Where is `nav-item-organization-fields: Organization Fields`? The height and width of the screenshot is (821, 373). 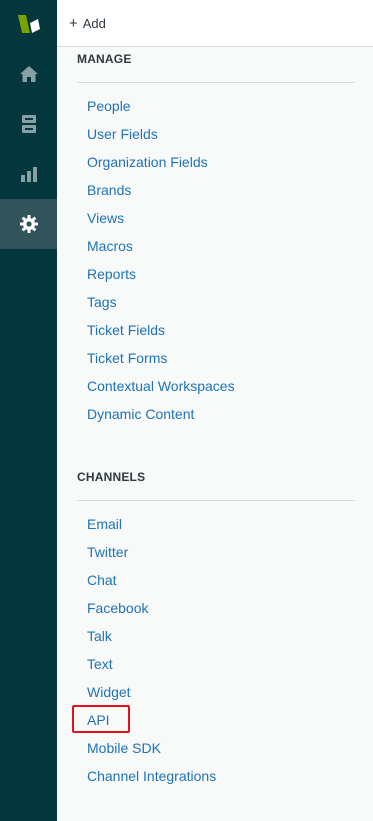
nav-item-organization-fields: Organization Fields is located at coordinates (161, 162).